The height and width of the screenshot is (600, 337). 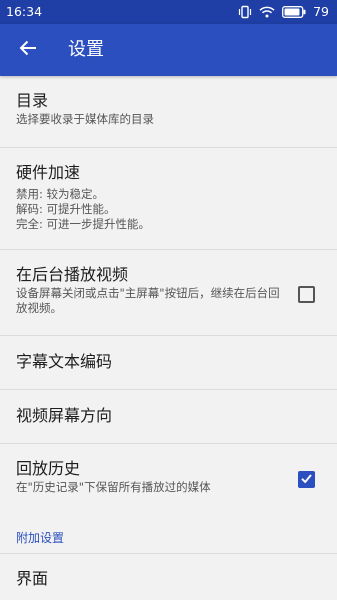 I want to click on arrow-left-icon, so click(x=28, y=50).